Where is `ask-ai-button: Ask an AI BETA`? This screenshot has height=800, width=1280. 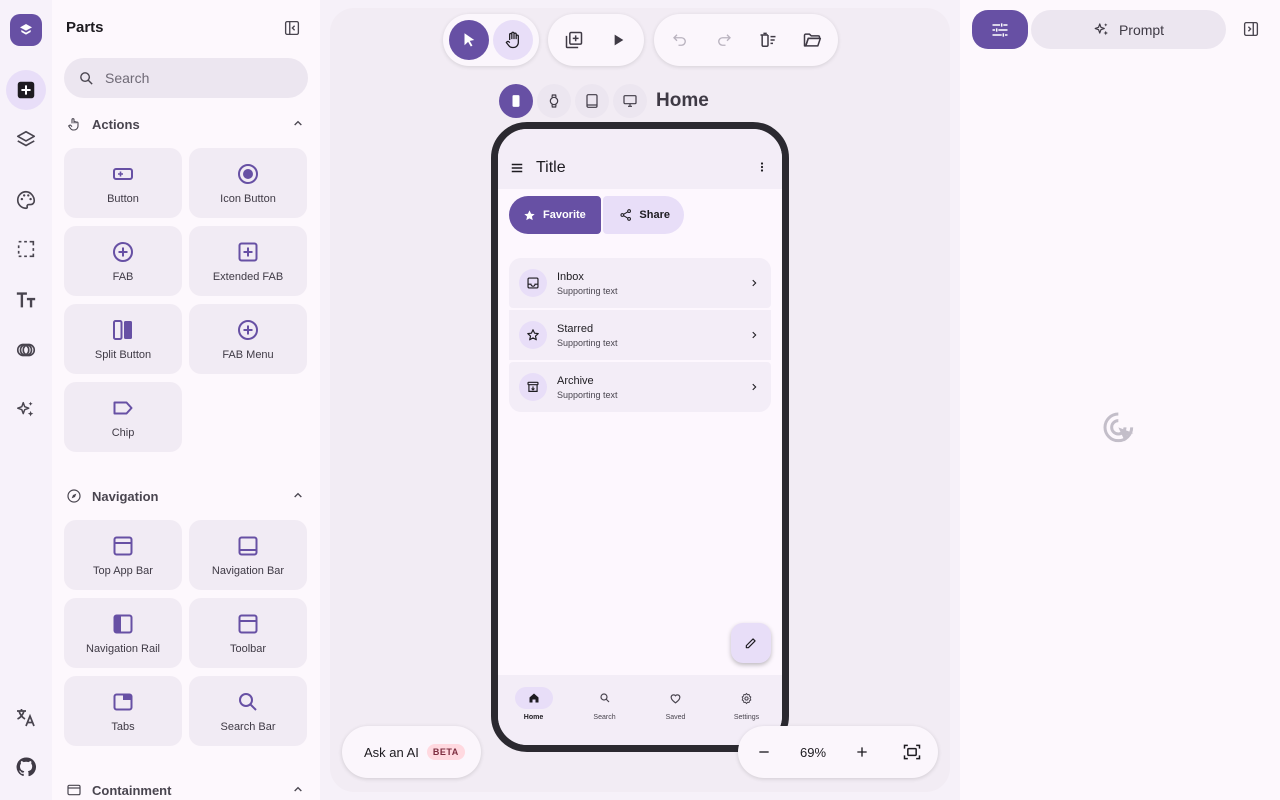
ask-ai-button: Ask an AI BETA is located at coordinates (411, 752).